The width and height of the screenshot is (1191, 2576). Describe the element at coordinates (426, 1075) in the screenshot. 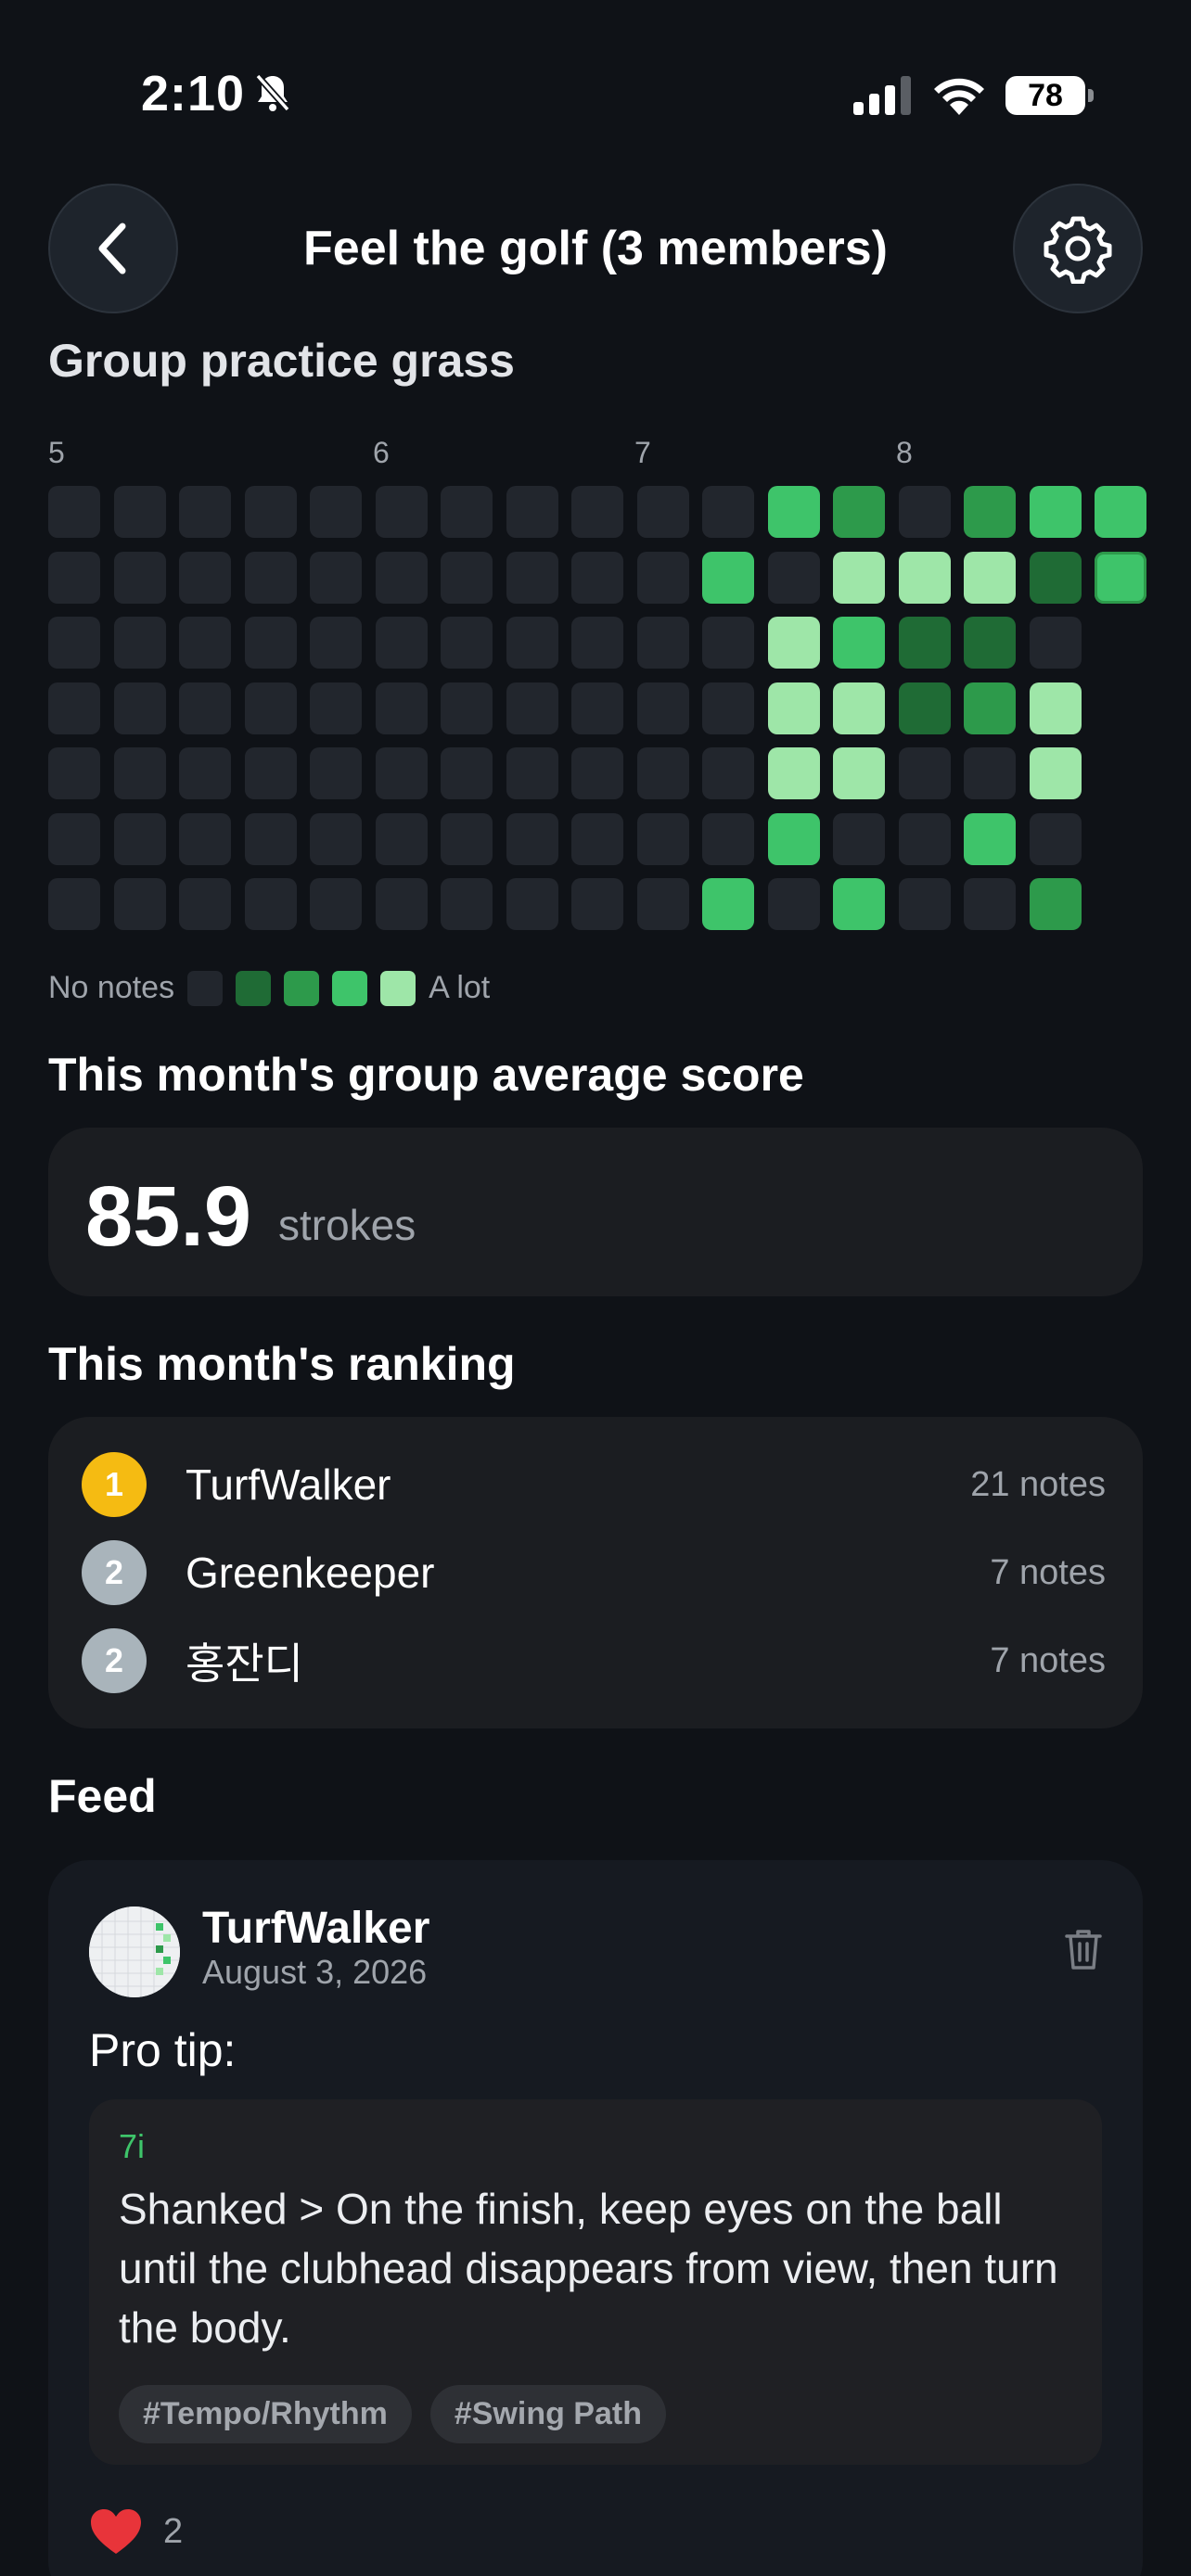

I see `average-section-title: This month's group average score` at that location.